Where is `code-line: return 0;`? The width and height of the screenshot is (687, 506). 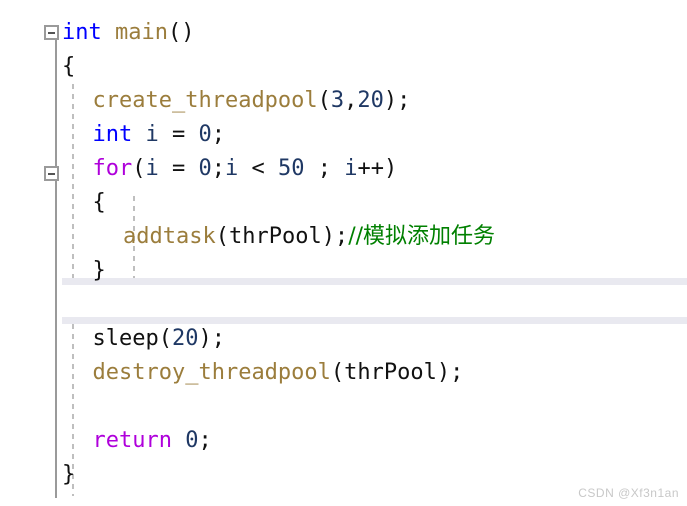 code-line: return 0; is located at coordinates (343, 441).